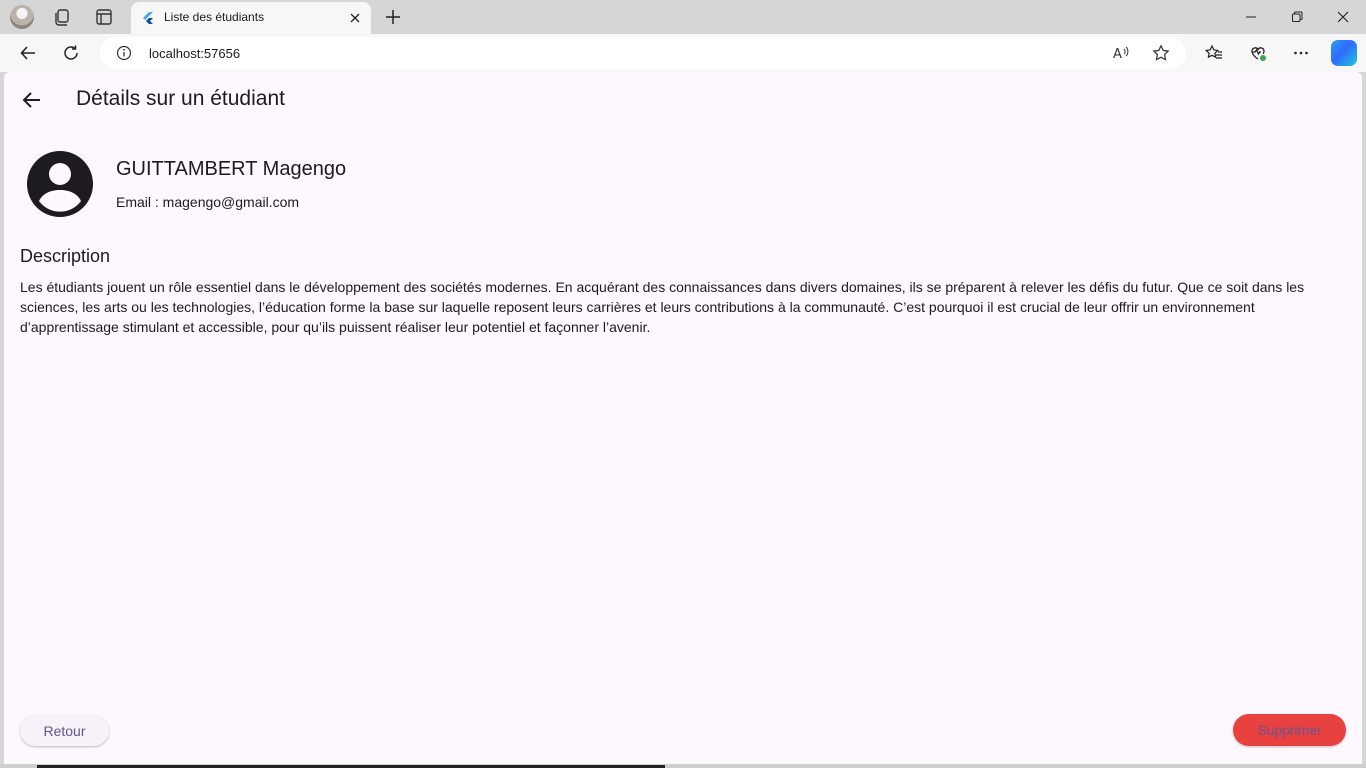 The image size is (1366, 768). I want to click on more-icon, so click(1301, 53).